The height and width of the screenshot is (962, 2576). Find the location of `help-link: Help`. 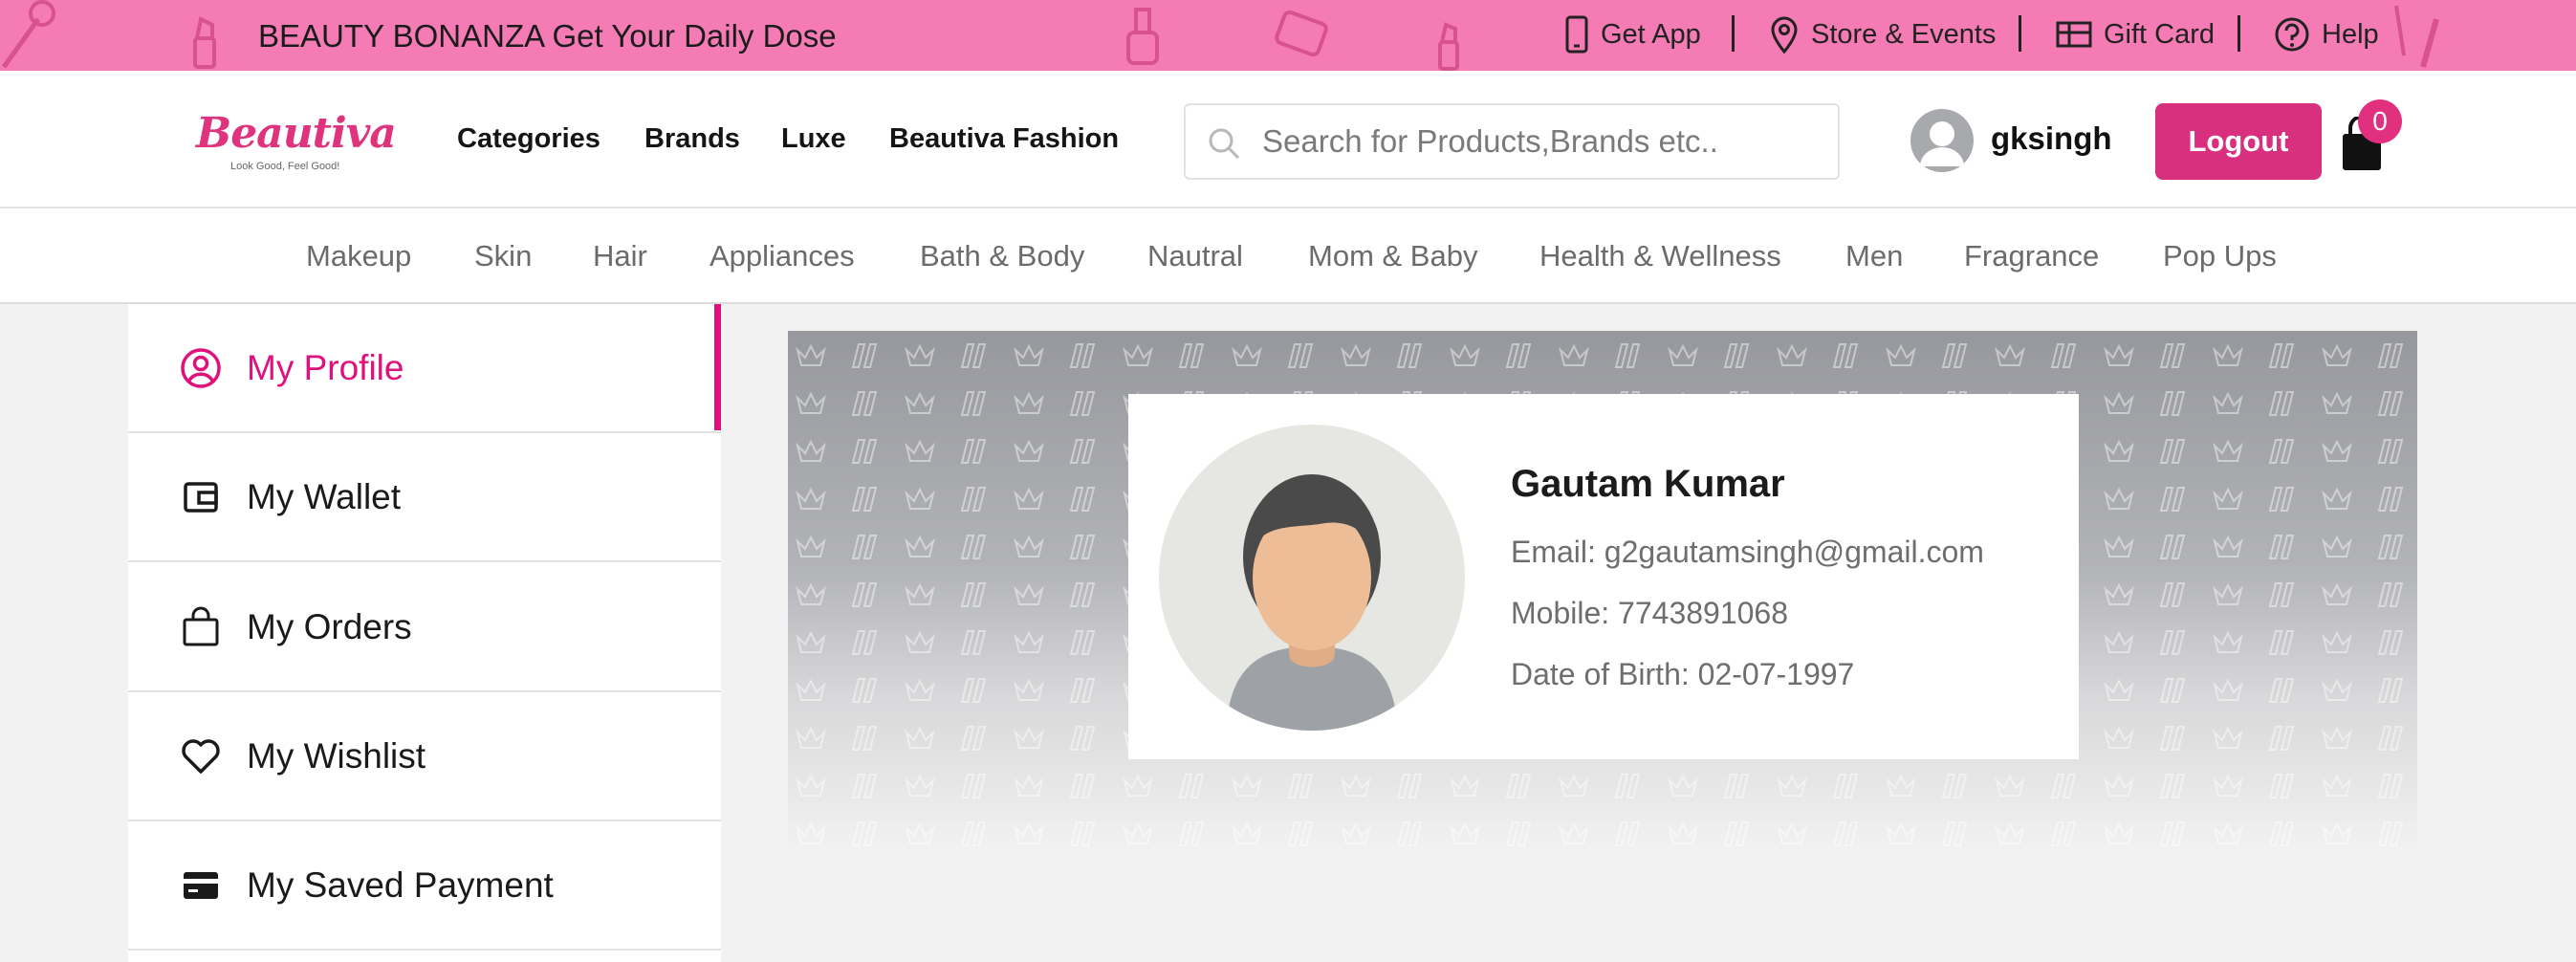

help-link: Help is located at coordinates (2326, 34).